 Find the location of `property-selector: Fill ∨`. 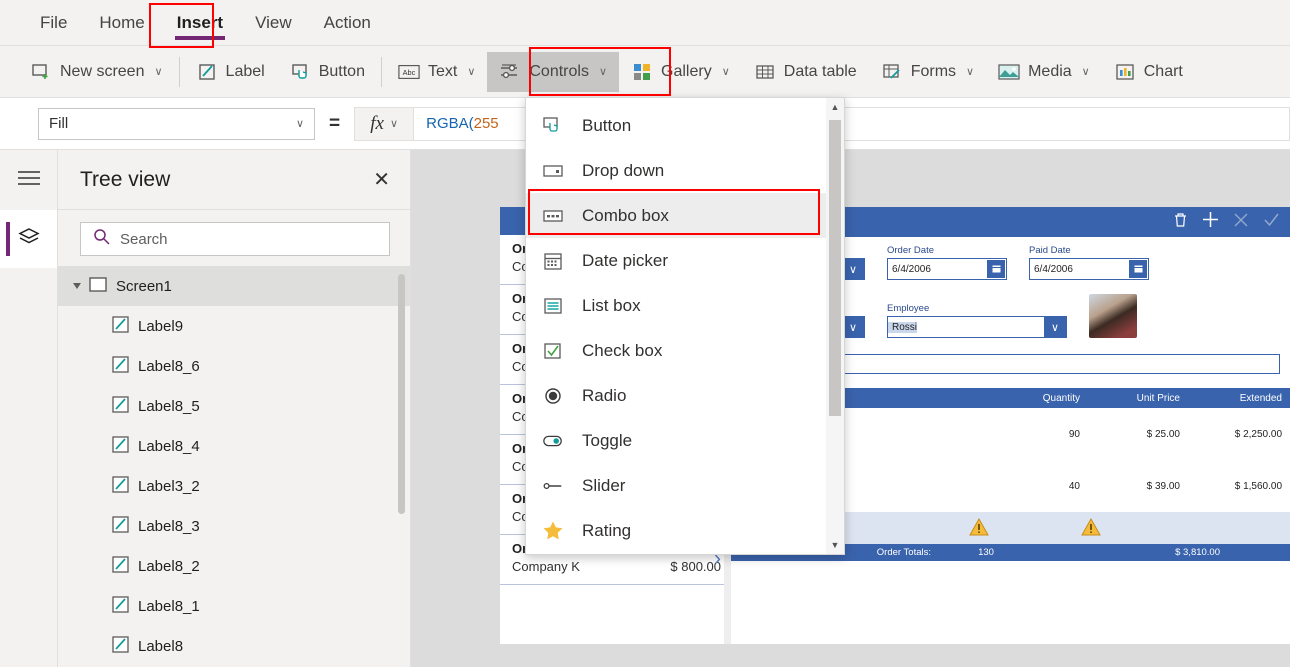

property-selector: Fill ∨ is located at coordinates (176, 123).